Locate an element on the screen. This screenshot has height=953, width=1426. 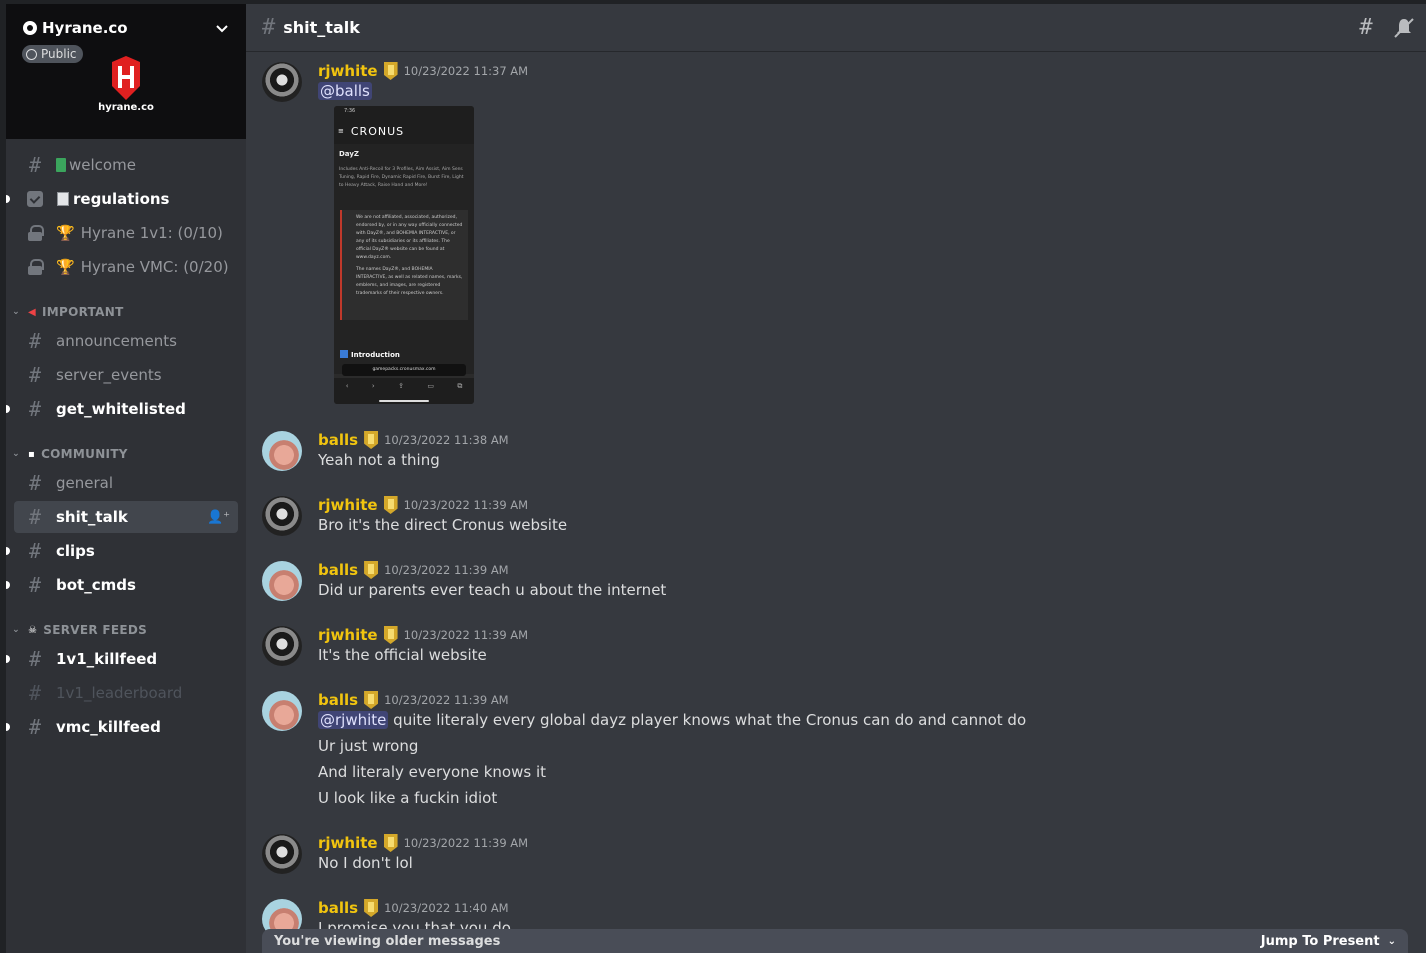
category-server-feeds: ⌄ ☠ SERVER FEEDS is located at coordinates (124, 630).